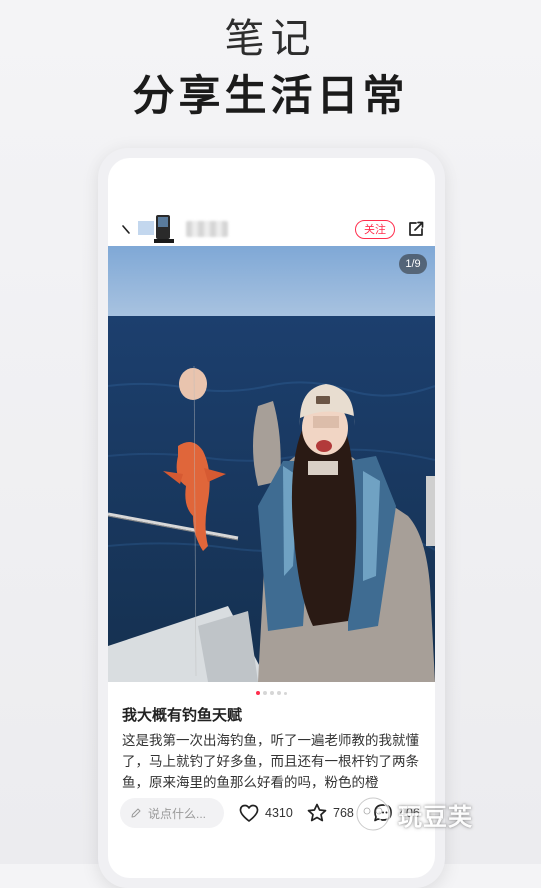 This screenshot has height=888, width=541. Describe the element at coordinates (249, 813) in the screenshot. I see `heart-icon` at that location.